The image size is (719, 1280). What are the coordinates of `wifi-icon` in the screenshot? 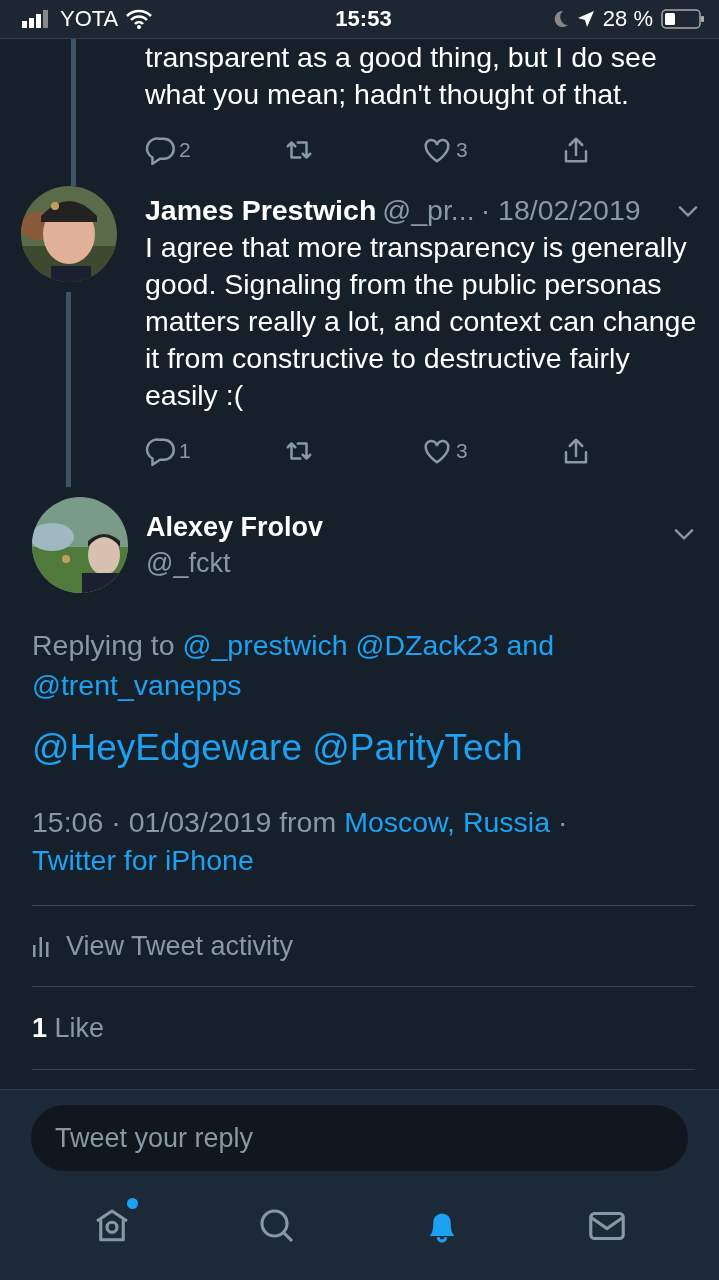 It's located at (139, 19).